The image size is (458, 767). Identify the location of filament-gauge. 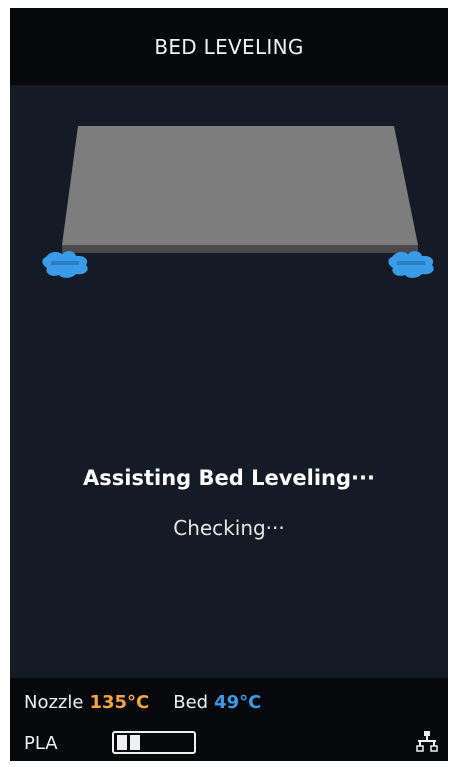
(154, 742).